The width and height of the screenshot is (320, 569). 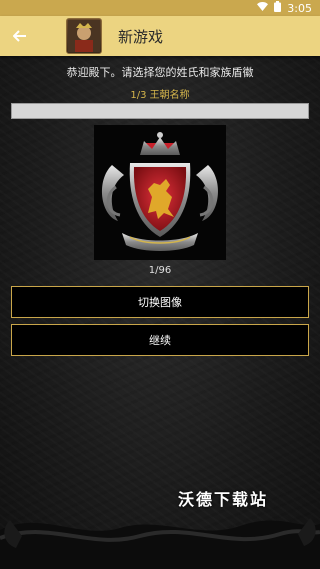 I want to click on app-bar: 新游戏, so click(x=160, y=36).